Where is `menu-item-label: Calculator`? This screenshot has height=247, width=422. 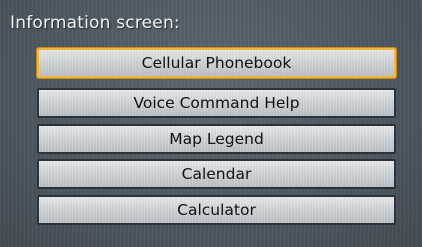 menu-item-label: Calculator is located at coordinates (216, 210).